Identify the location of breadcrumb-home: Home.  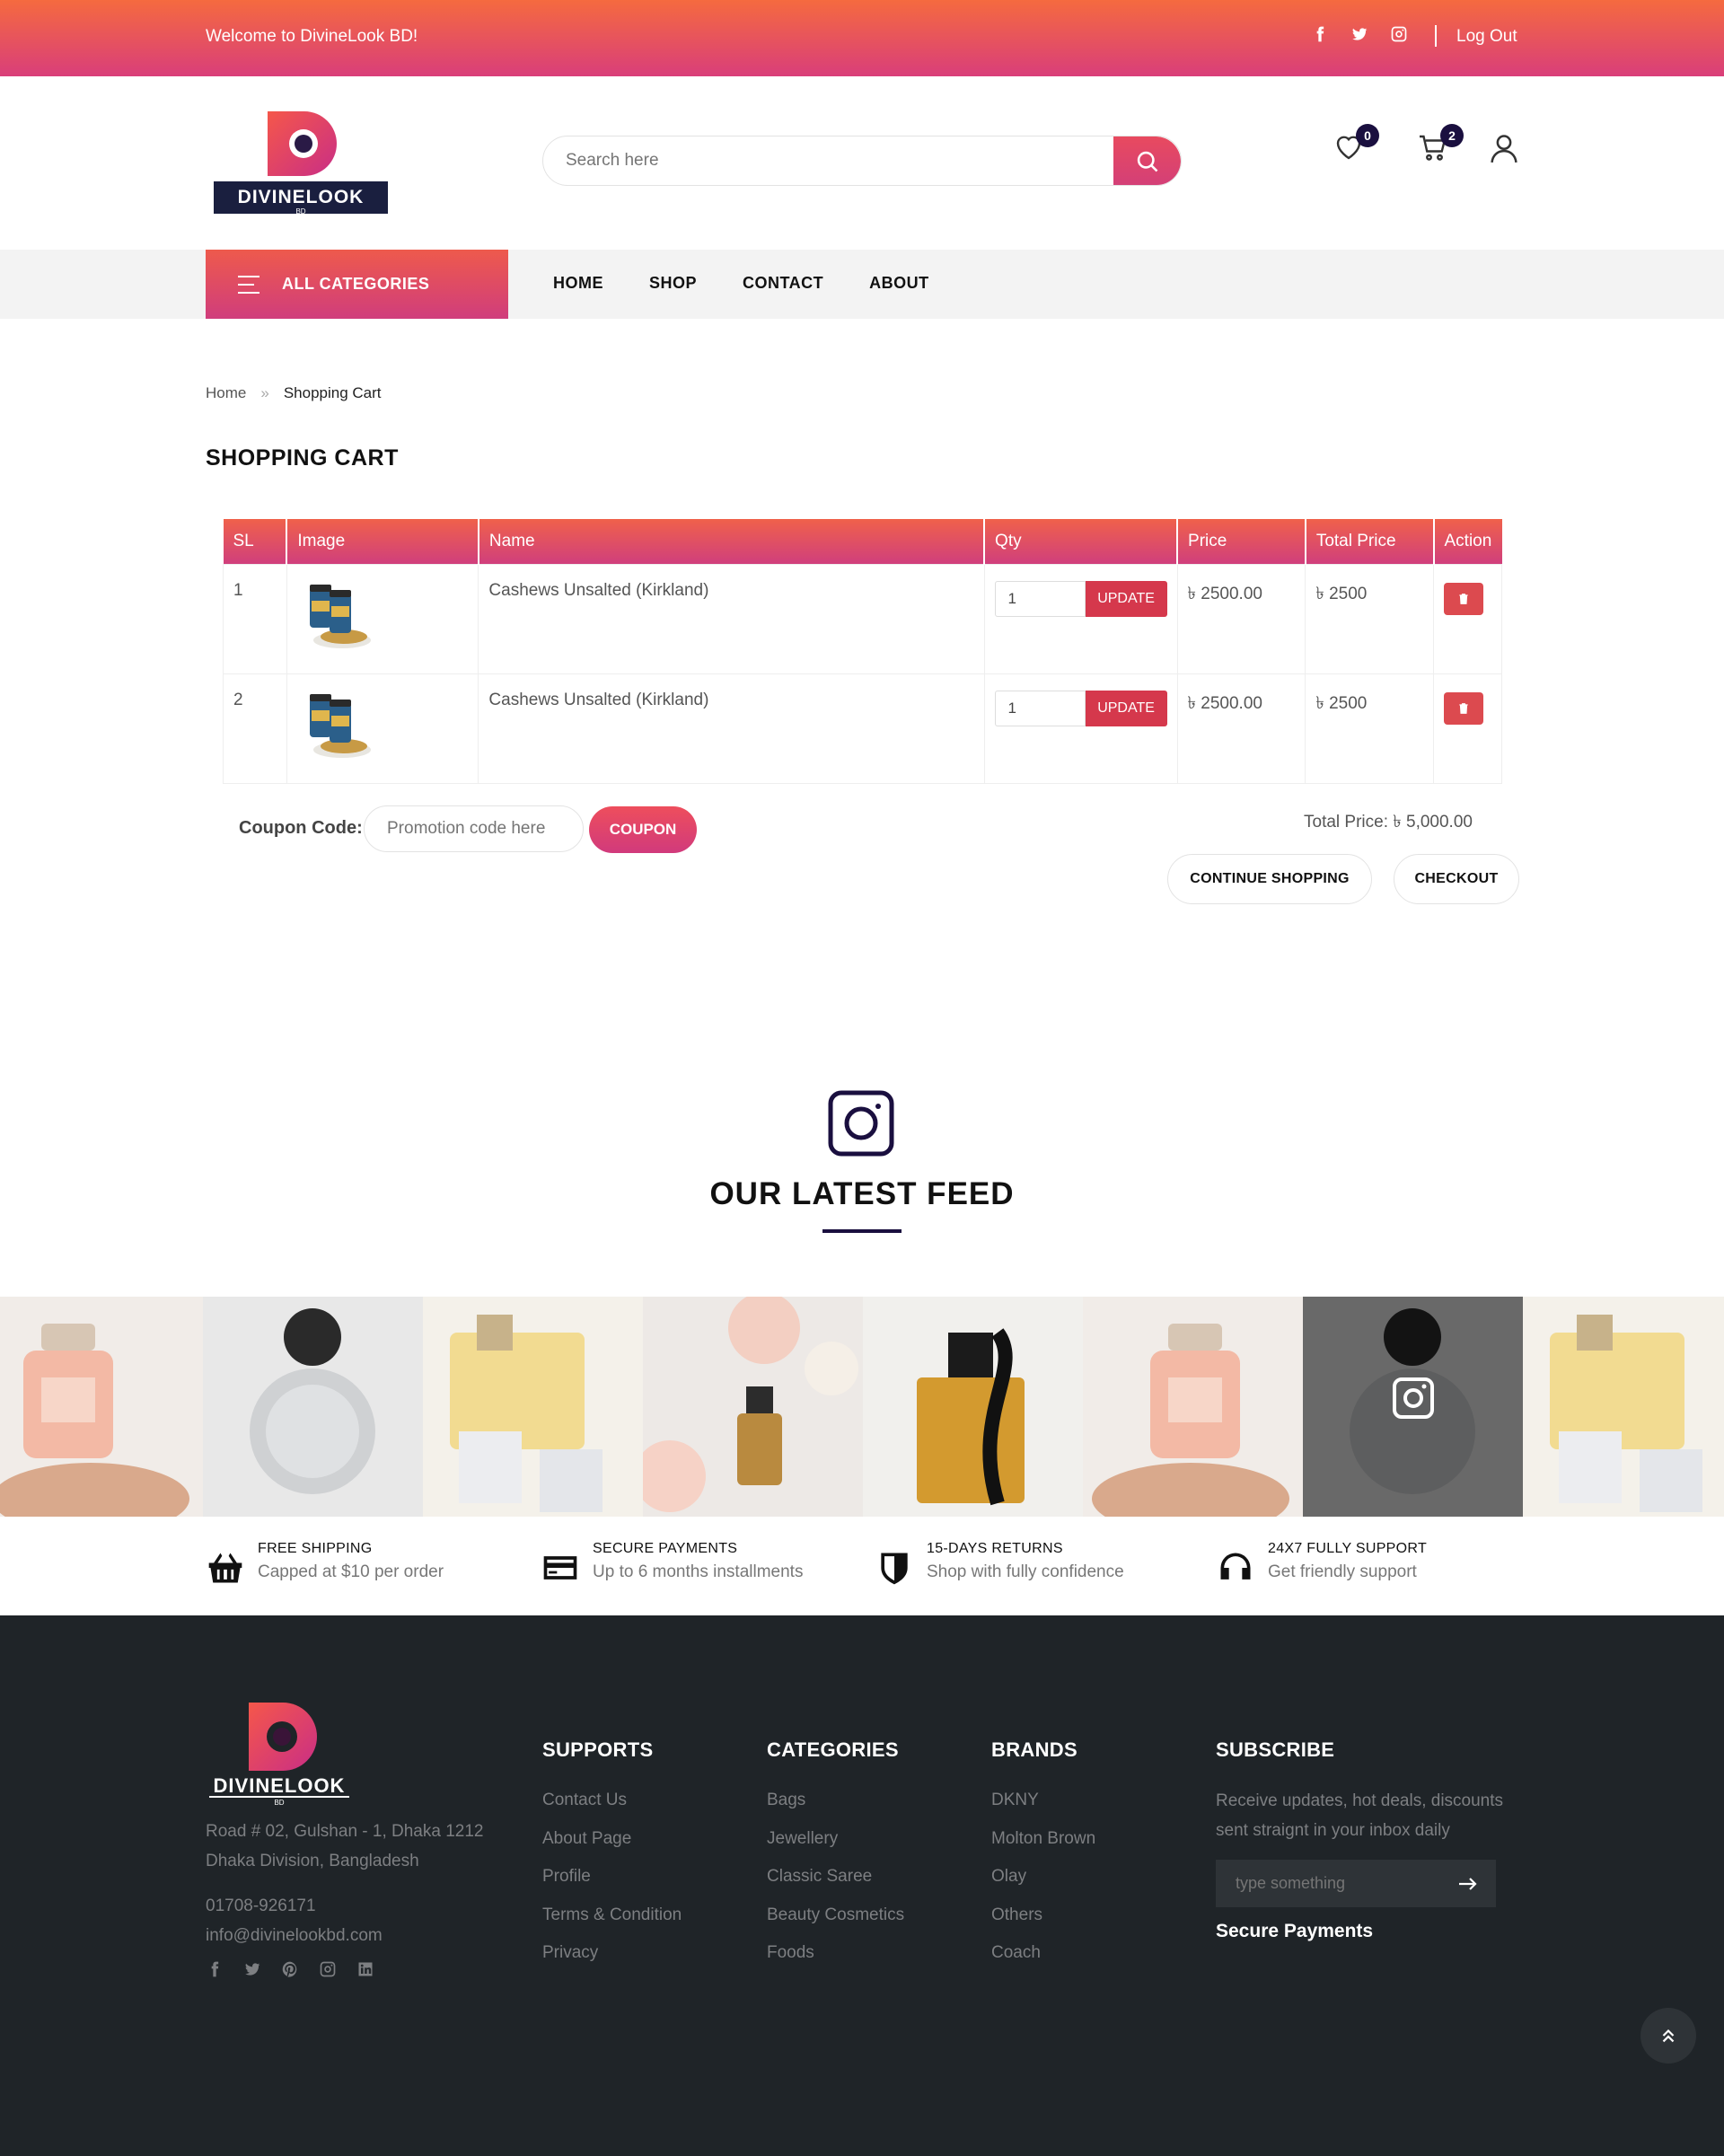
(226, 393).